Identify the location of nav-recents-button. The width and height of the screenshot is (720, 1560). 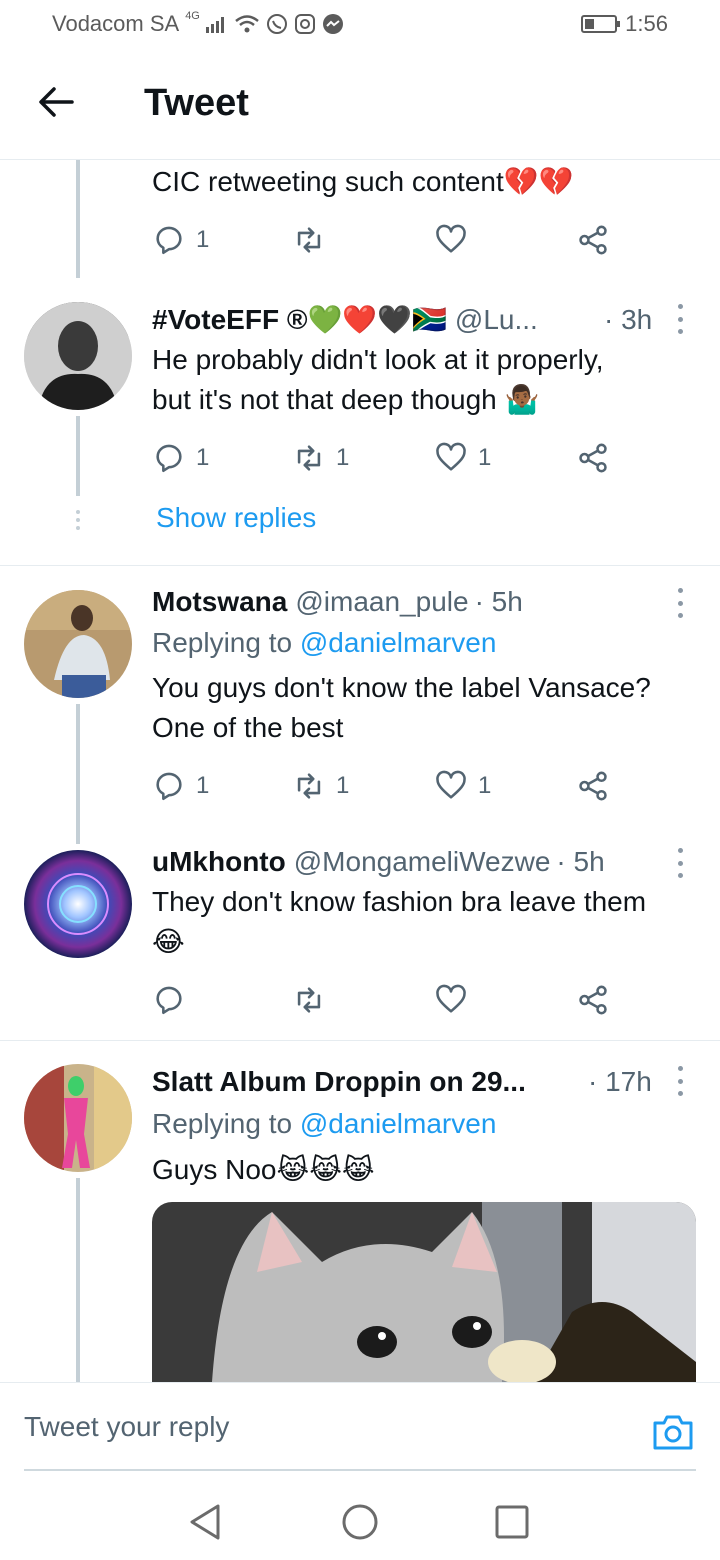
(512, 1522).